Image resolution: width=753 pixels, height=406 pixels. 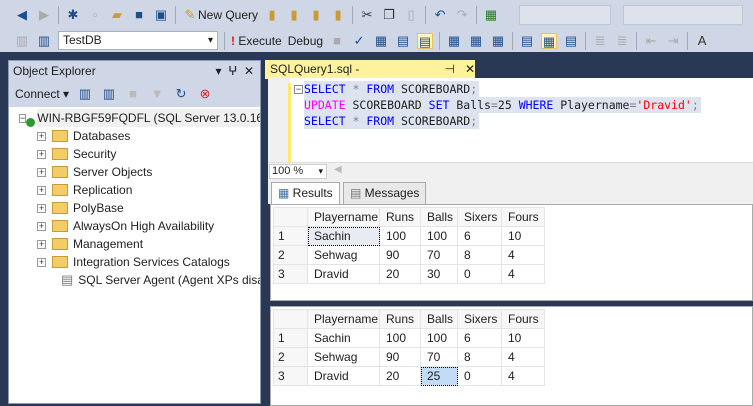 What do you see at coordinates (305, 193) in the screenshot?
I see `tab-results: ▦ Results` at bounding box center [305, 193].